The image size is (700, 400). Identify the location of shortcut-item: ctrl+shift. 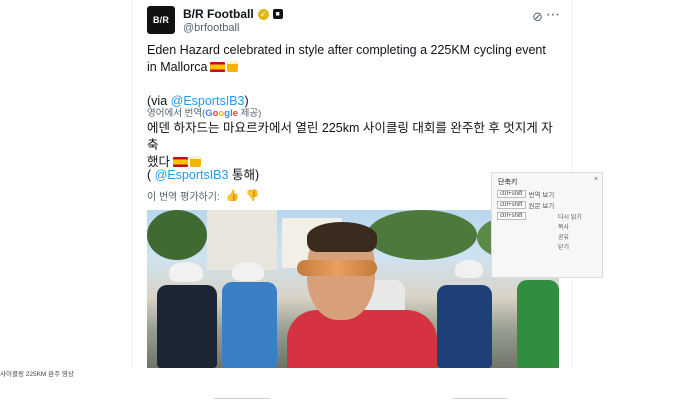
(513, 216).